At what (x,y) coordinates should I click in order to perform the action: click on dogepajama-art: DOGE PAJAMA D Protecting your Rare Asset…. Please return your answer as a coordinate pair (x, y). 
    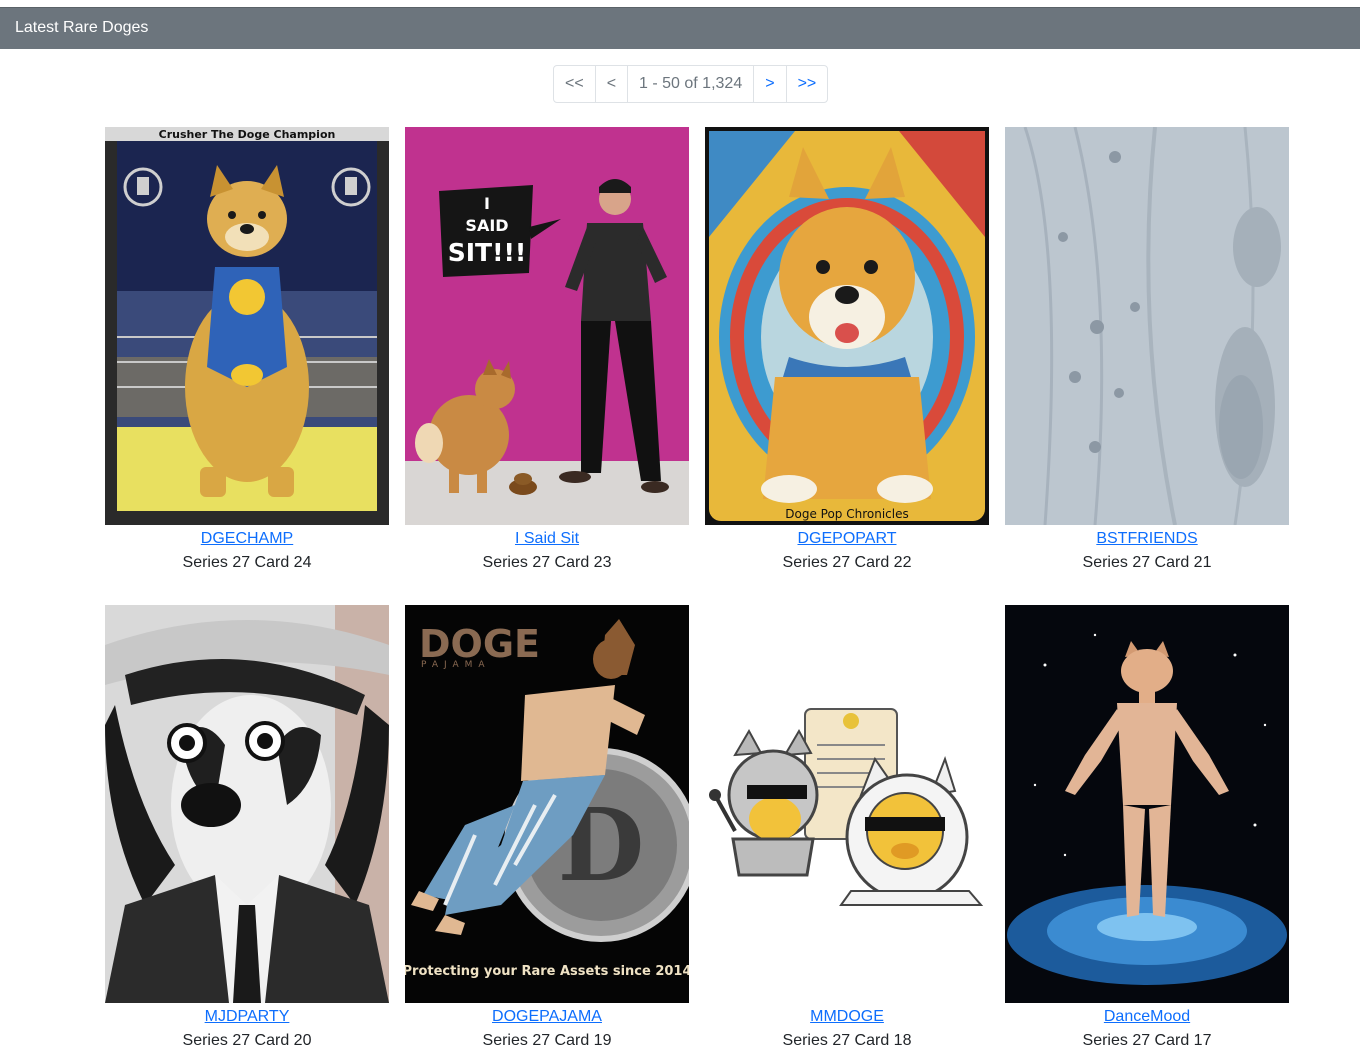
    Looking at the image, I should click on (547, 804).